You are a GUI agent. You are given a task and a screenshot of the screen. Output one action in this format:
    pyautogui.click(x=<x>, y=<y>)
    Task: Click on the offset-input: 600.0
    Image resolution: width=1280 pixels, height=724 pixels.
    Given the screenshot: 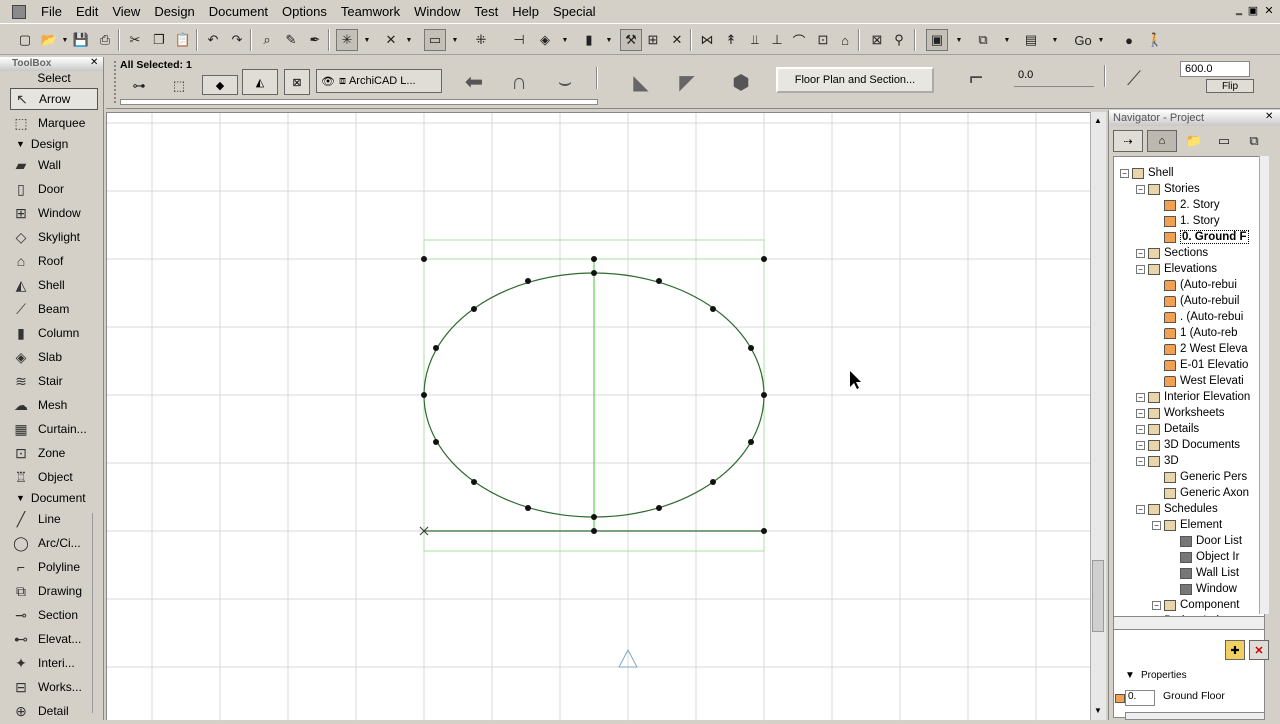 What is the action you would take?
    pyautogui.click(x=1215, y=69)
    